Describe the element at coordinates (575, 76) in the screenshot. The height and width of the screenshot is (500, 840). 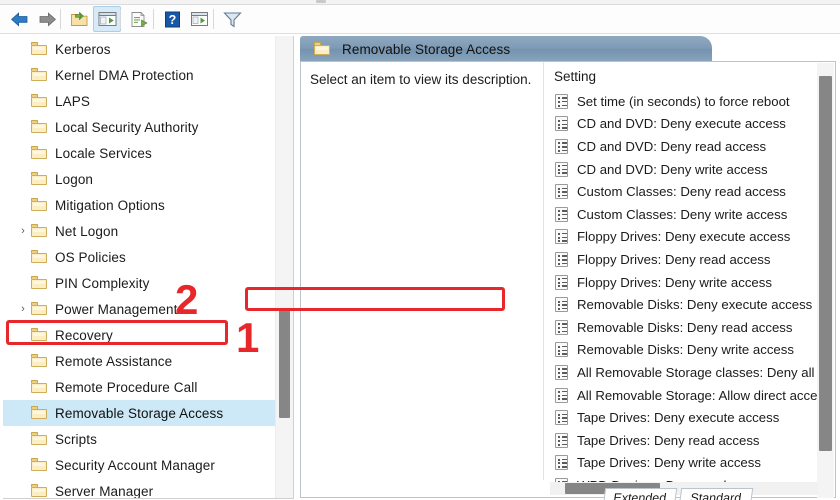
I see `settings-column-header-label: Setting` at that location.